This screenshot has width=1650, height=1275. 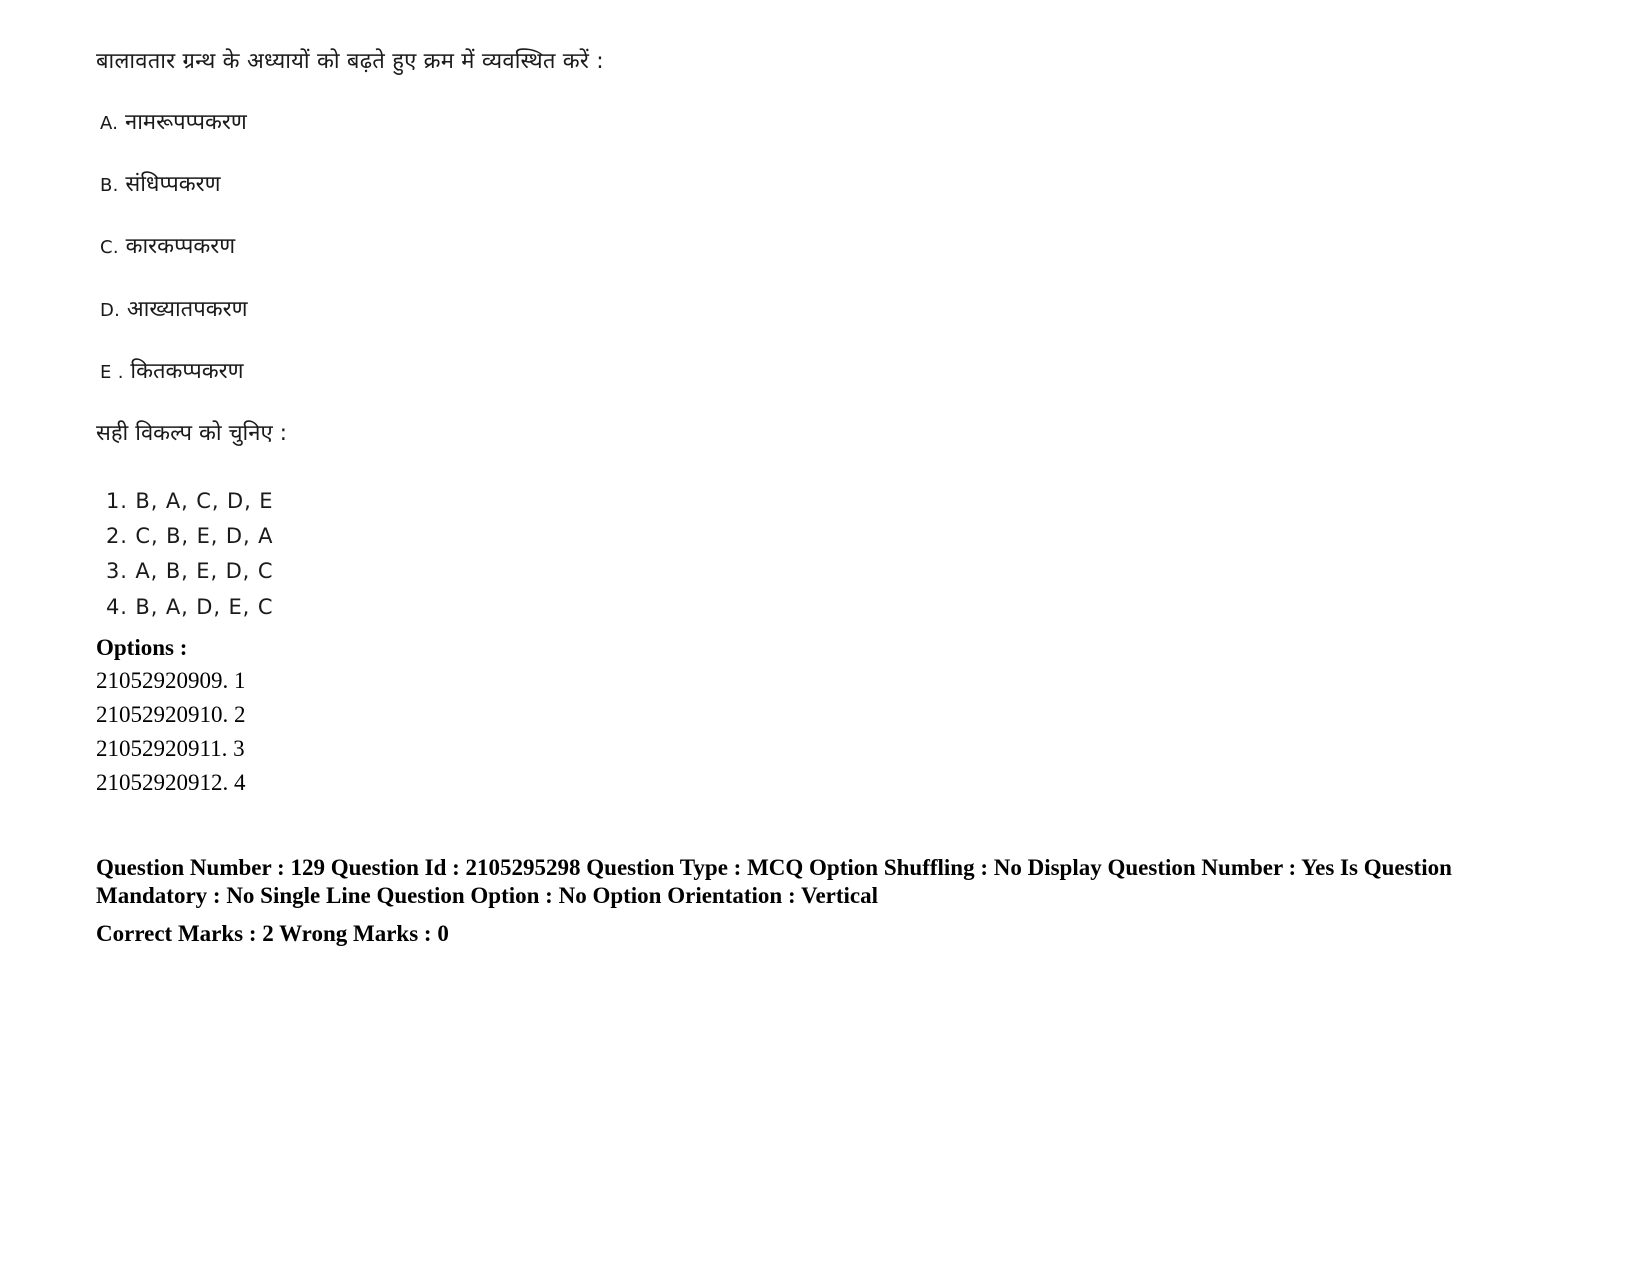 What do you see at coordinates (192, 434) in the screenshot?
I see `choose-correct-option-prompt: सही विकल्प को चुनिए :` at bounding box center [192, 434].